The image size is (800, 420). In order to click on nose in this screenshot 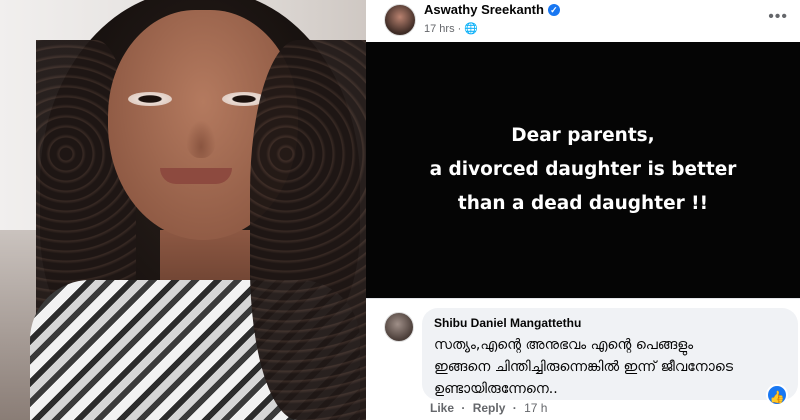, I will do `click(201, 139)`.